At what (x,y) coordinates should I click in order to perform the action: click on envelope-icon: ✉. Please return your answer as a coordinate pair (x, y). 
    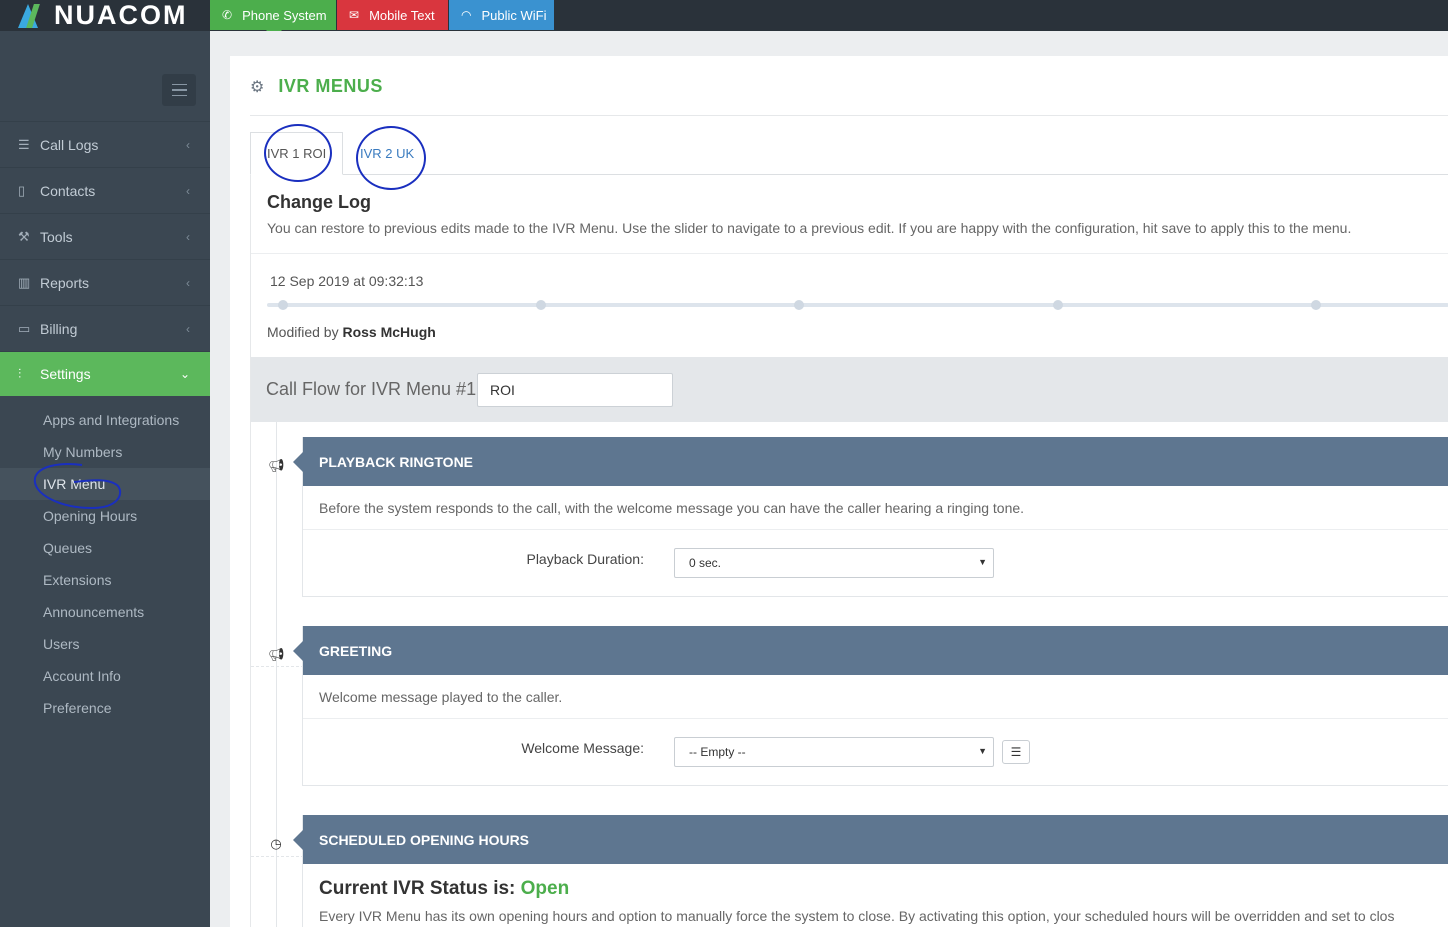
    Looking at the image, I should click on (354, 15).